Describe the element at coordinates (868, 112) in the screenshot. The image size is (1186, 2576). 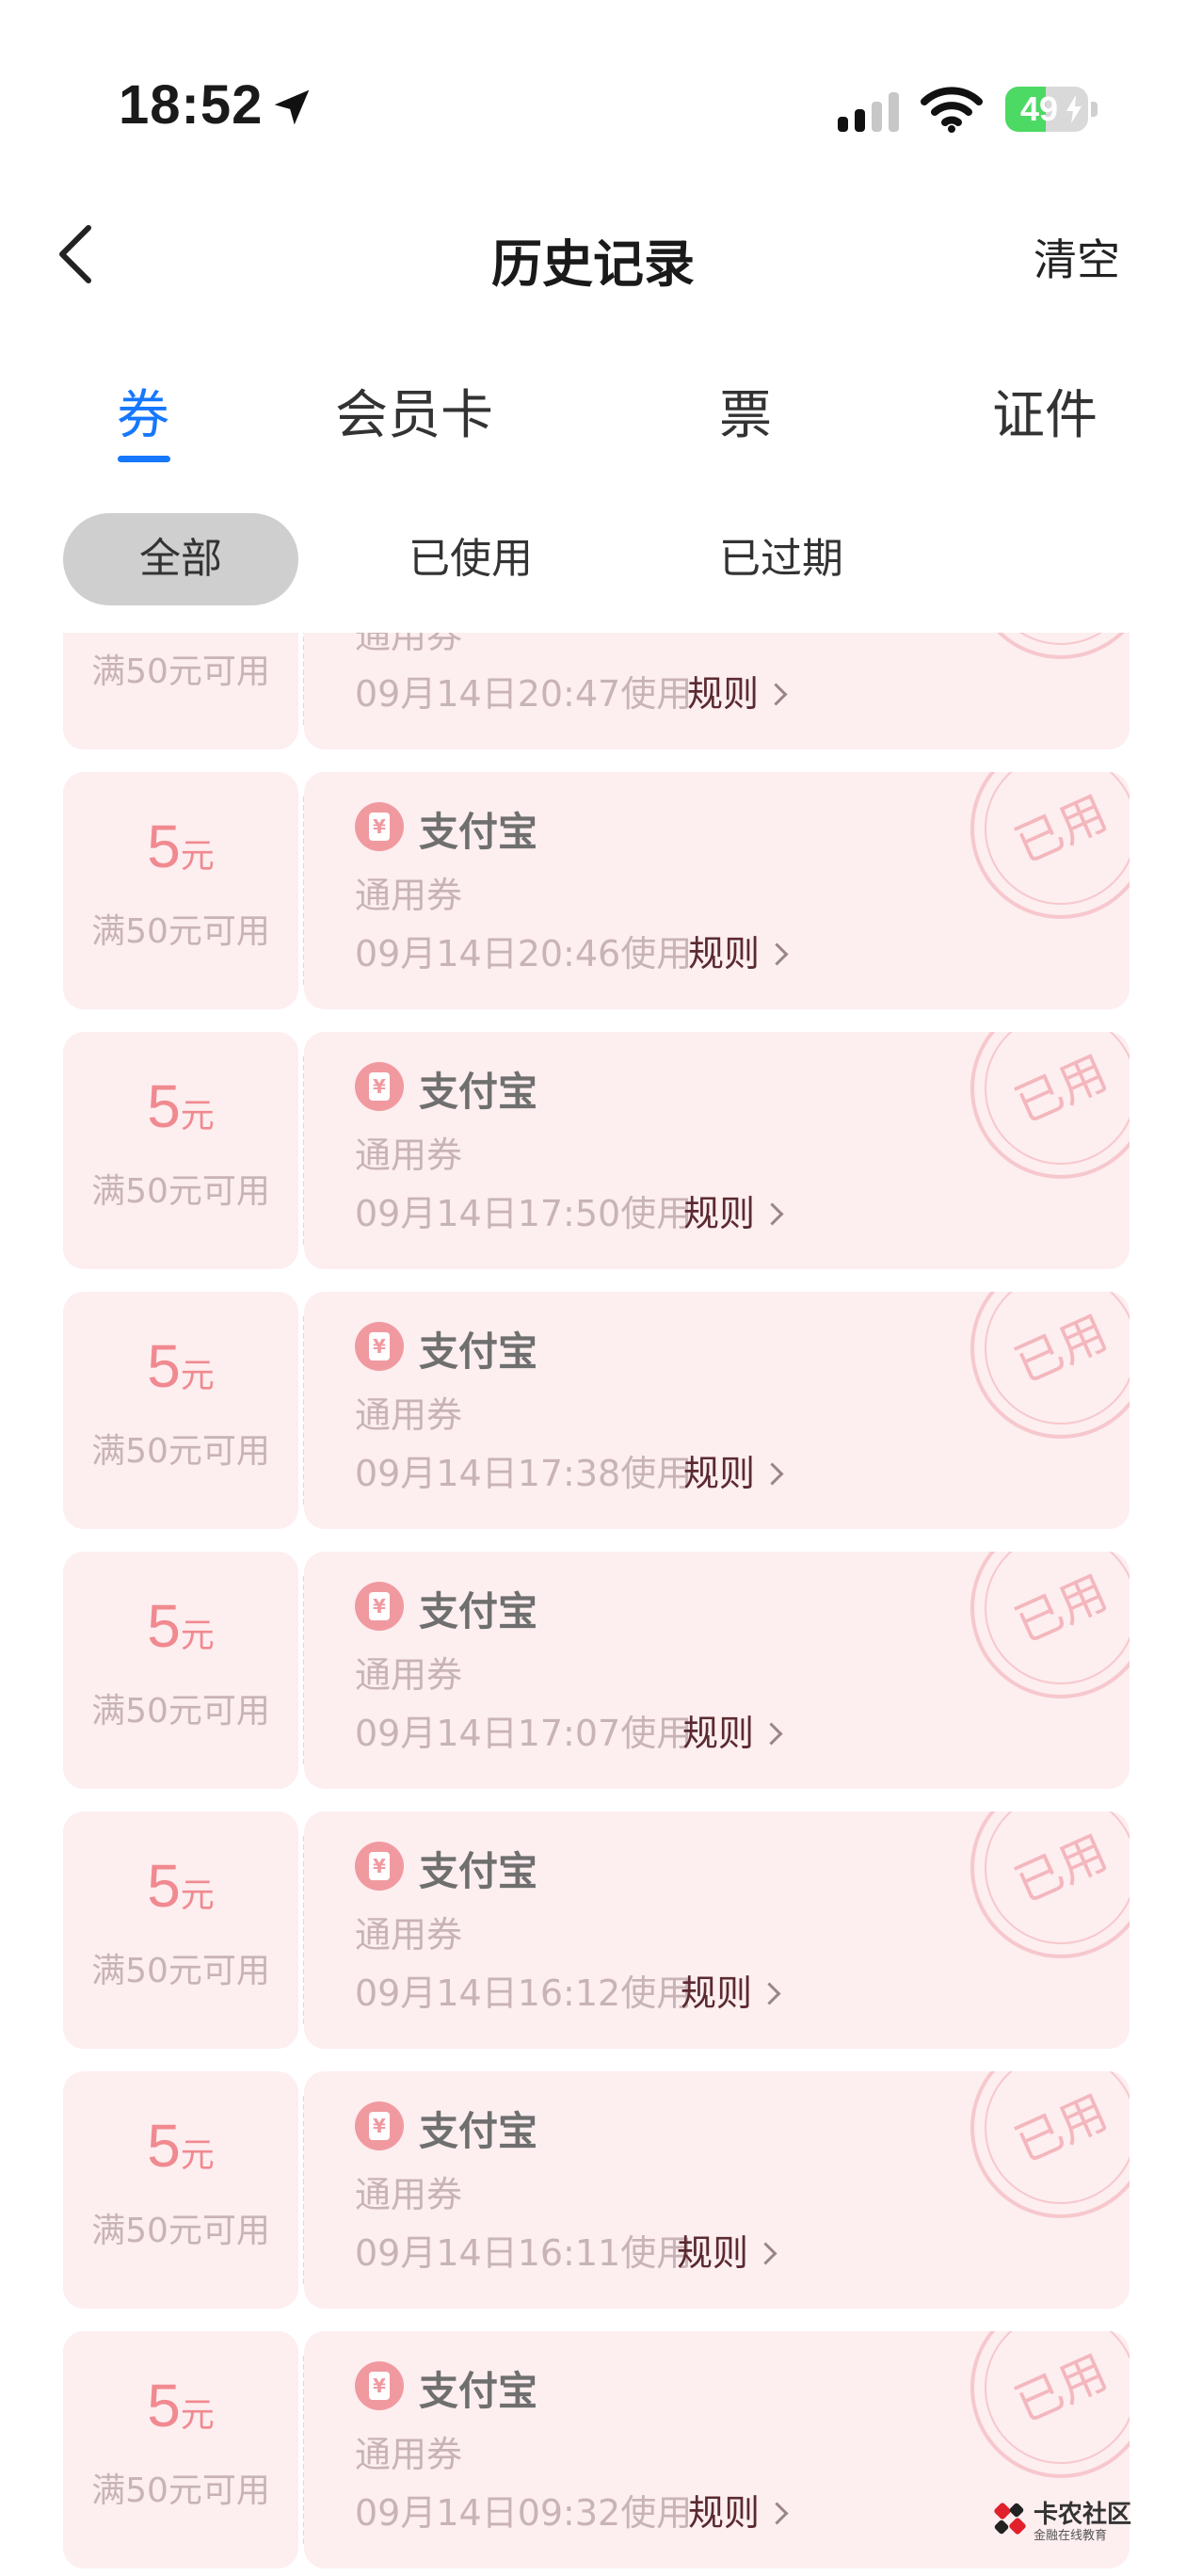
I see `cellular-signal-icon` at that location.